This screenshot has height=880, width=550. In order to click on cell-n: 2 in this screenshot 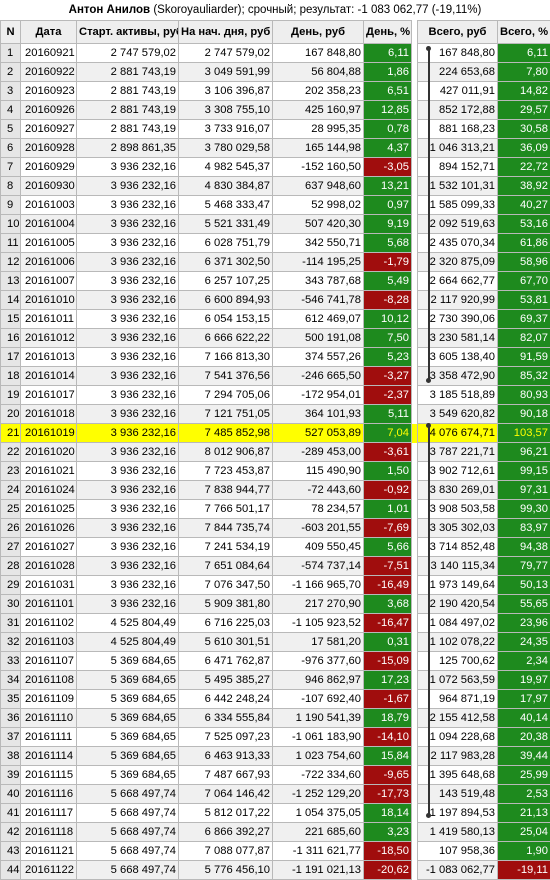, I will do `click(11, 72)`.